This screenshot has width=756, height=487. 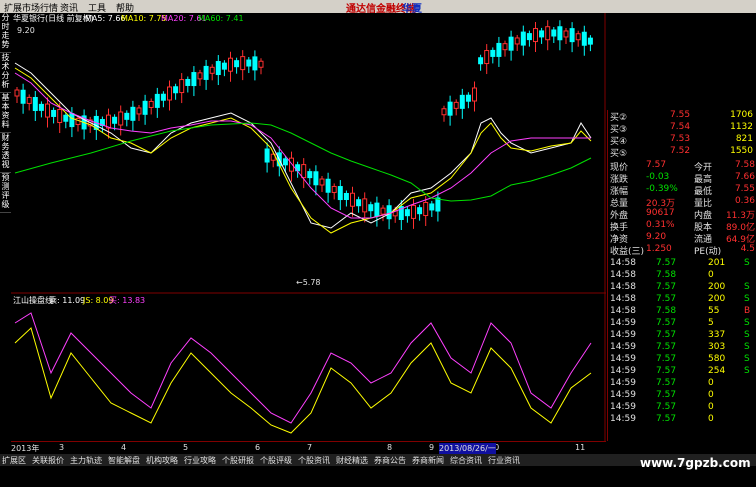 I want to click on tick-volume: 580, so click(x=717, y=359).